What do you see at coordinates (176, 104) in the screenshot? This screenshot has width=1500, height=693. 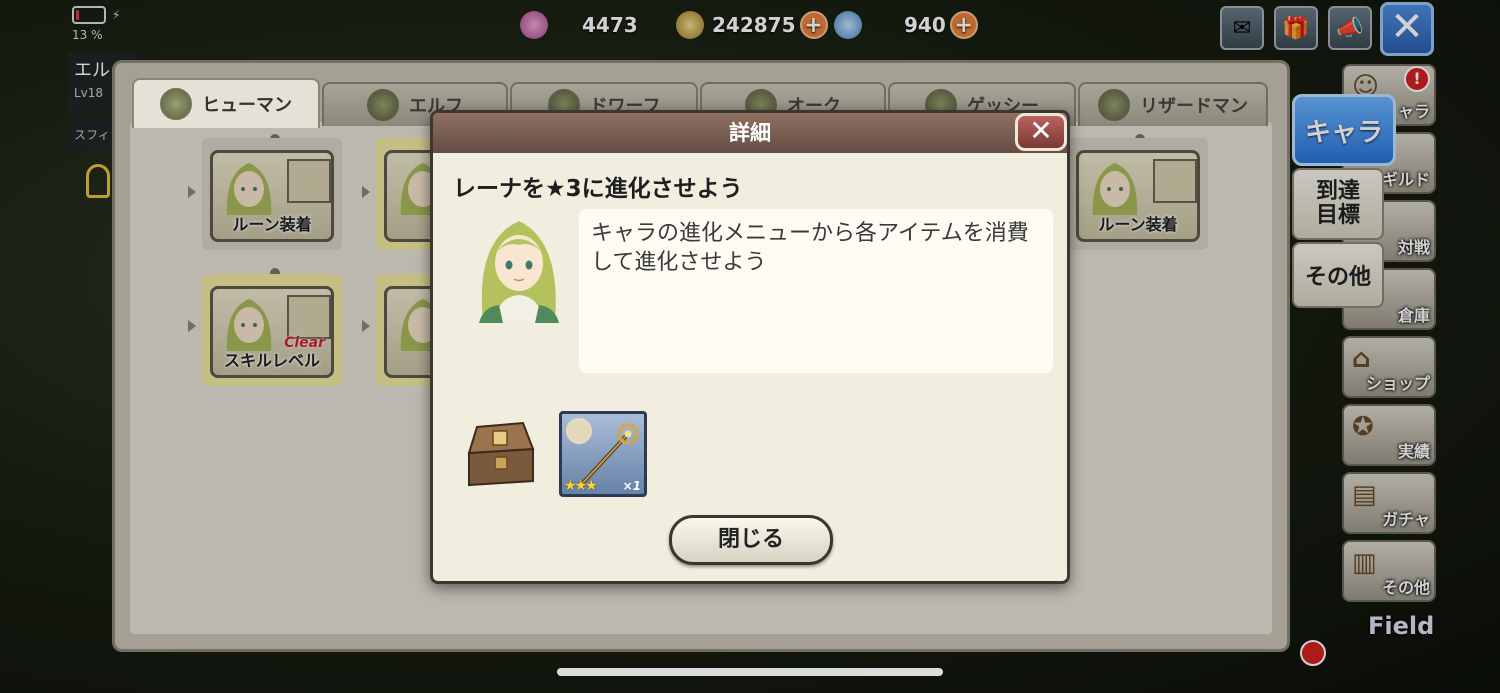 I see `human-icon` at bounding box center [176, 104].